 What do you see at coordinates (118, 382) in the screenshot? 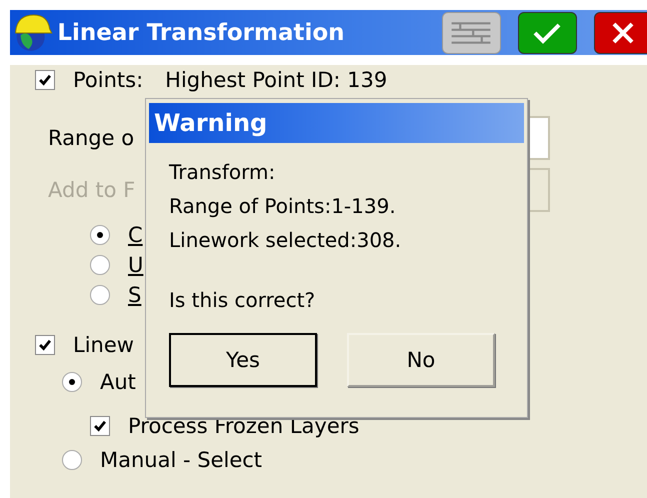
I see `option-label: Aut` at bounding box center [118, 382].